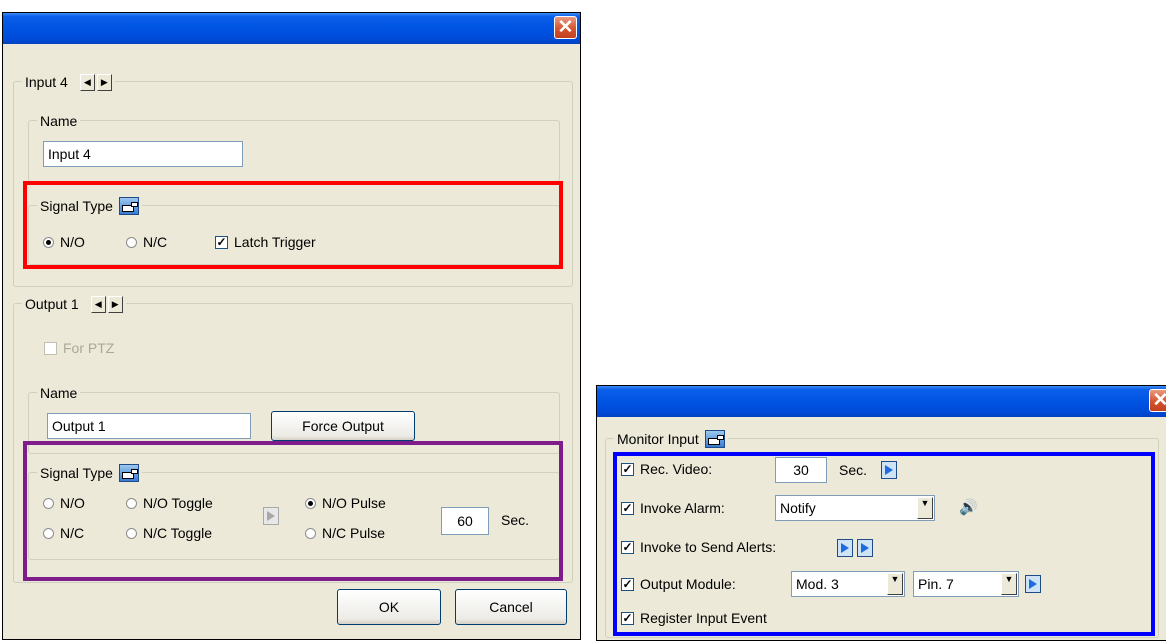 The width and height of the screenshot is (1166, 641). Describe the element at coordinates (293, 511) in the screenshot. I see `output-signal-highlight` at that location.